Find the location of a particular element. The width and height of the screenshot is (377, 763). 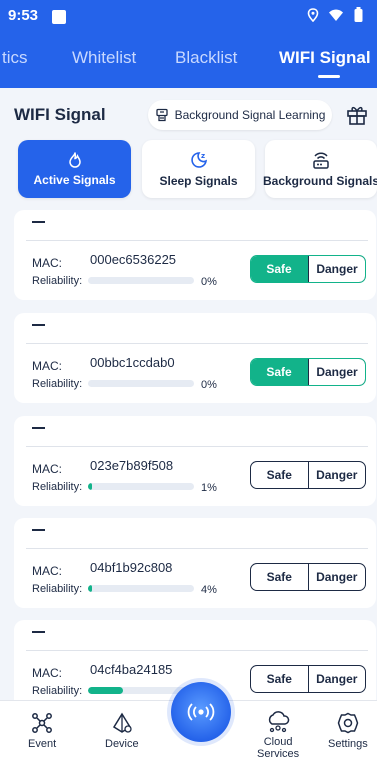

mac-value: 023e7b89f508 is located at coordinates (132, 465).